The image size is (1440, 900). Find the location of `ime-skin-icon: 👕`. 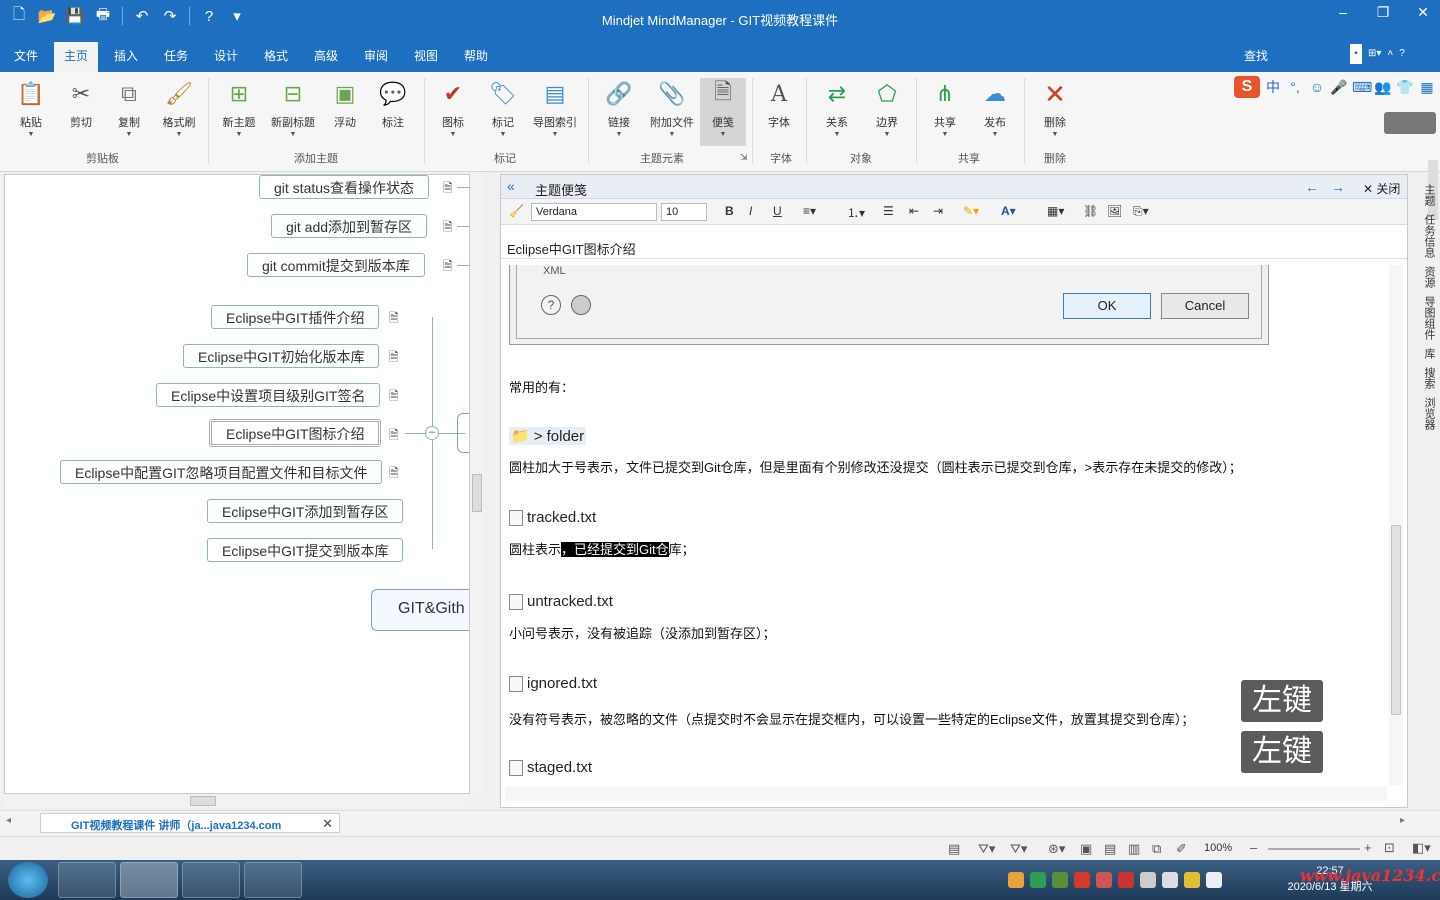

ime-skin-icon: 👕 is located at coordinates (1405, 87).